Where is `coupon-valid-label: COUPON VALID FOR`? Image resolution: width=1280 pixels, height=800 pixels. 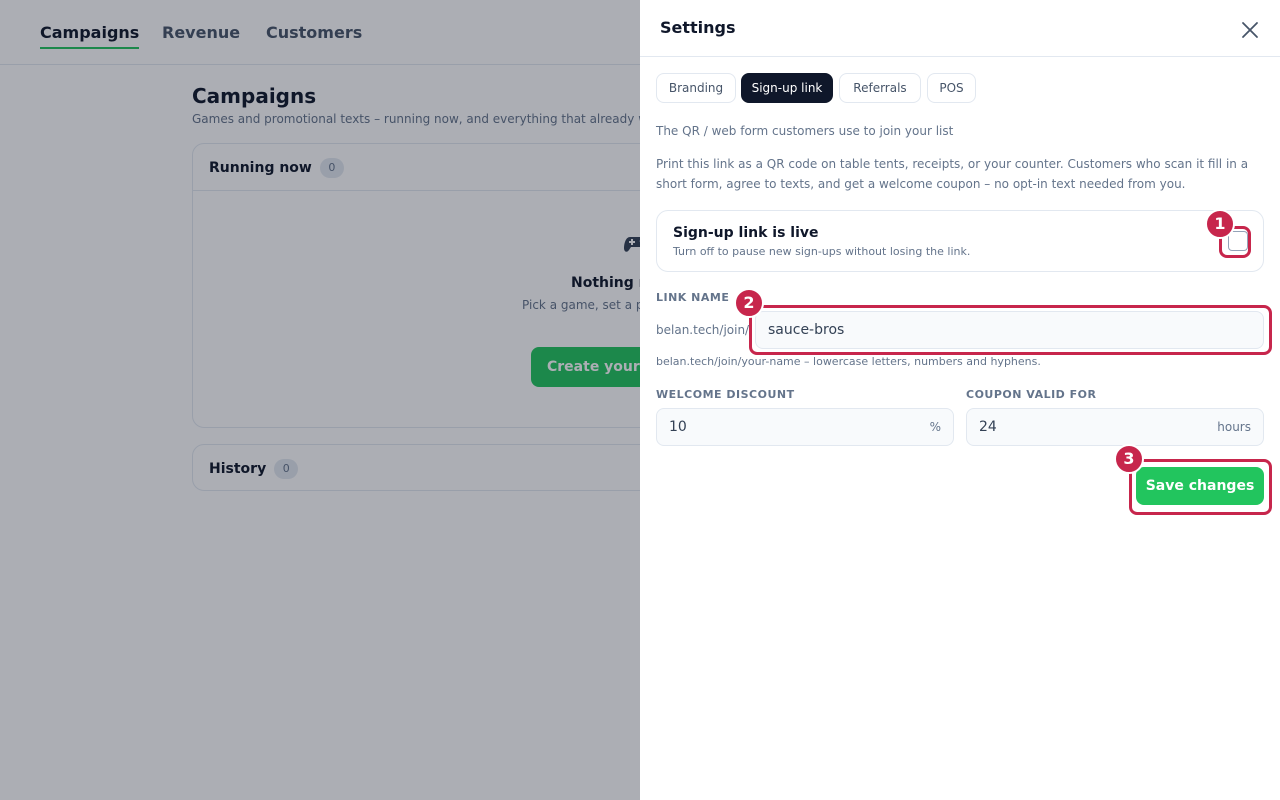 coupon-valid-label: COUPON VALID FOR is located at coordinates (1031, 394).